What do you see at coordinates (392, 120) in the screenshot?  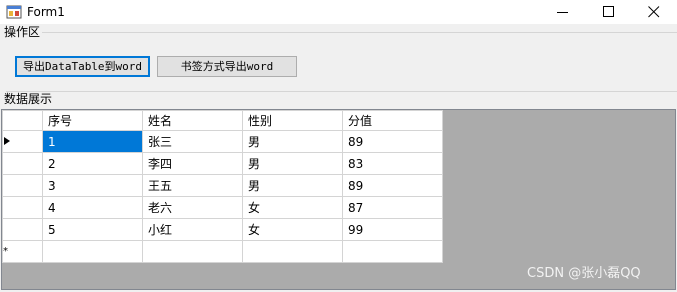 I see `column-header-score: 分值` at bounding box center [392, 120].